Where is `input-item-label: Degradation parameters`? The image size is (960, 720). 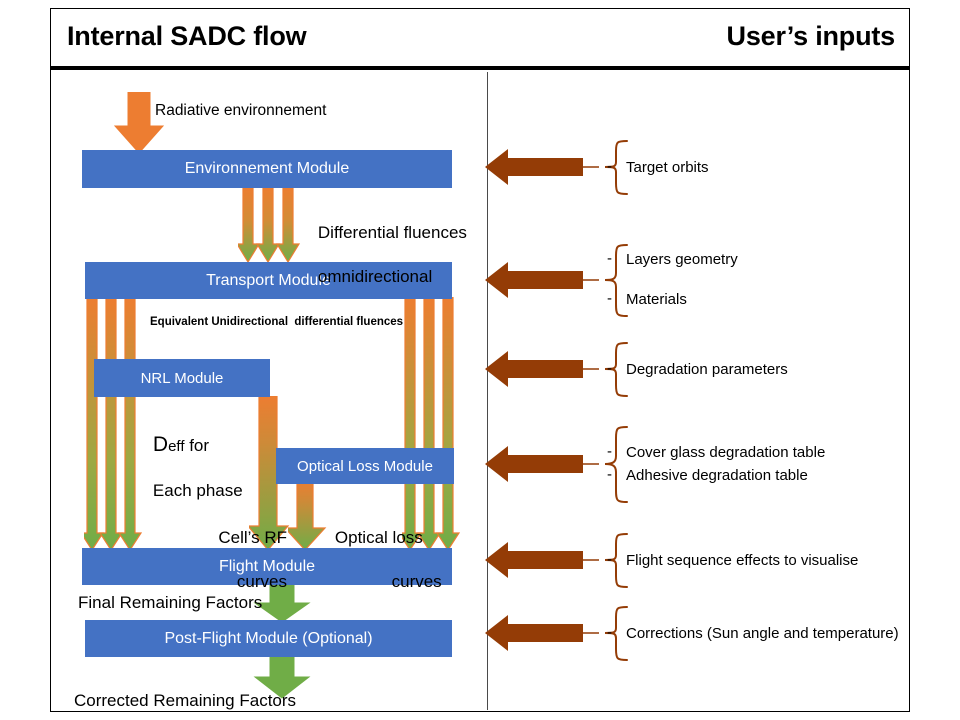 input-item-label: Degradation parameters is located at coordinates (707, 369).